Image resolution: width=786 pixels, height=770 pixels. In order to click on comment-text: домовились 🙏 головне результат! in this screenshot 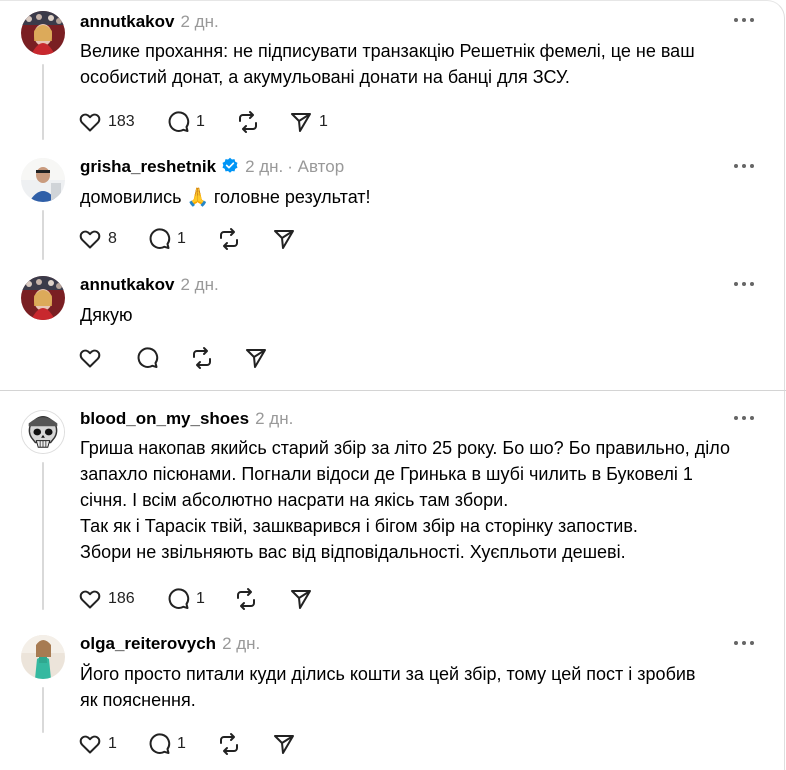, I will do `click(415, 197)`.